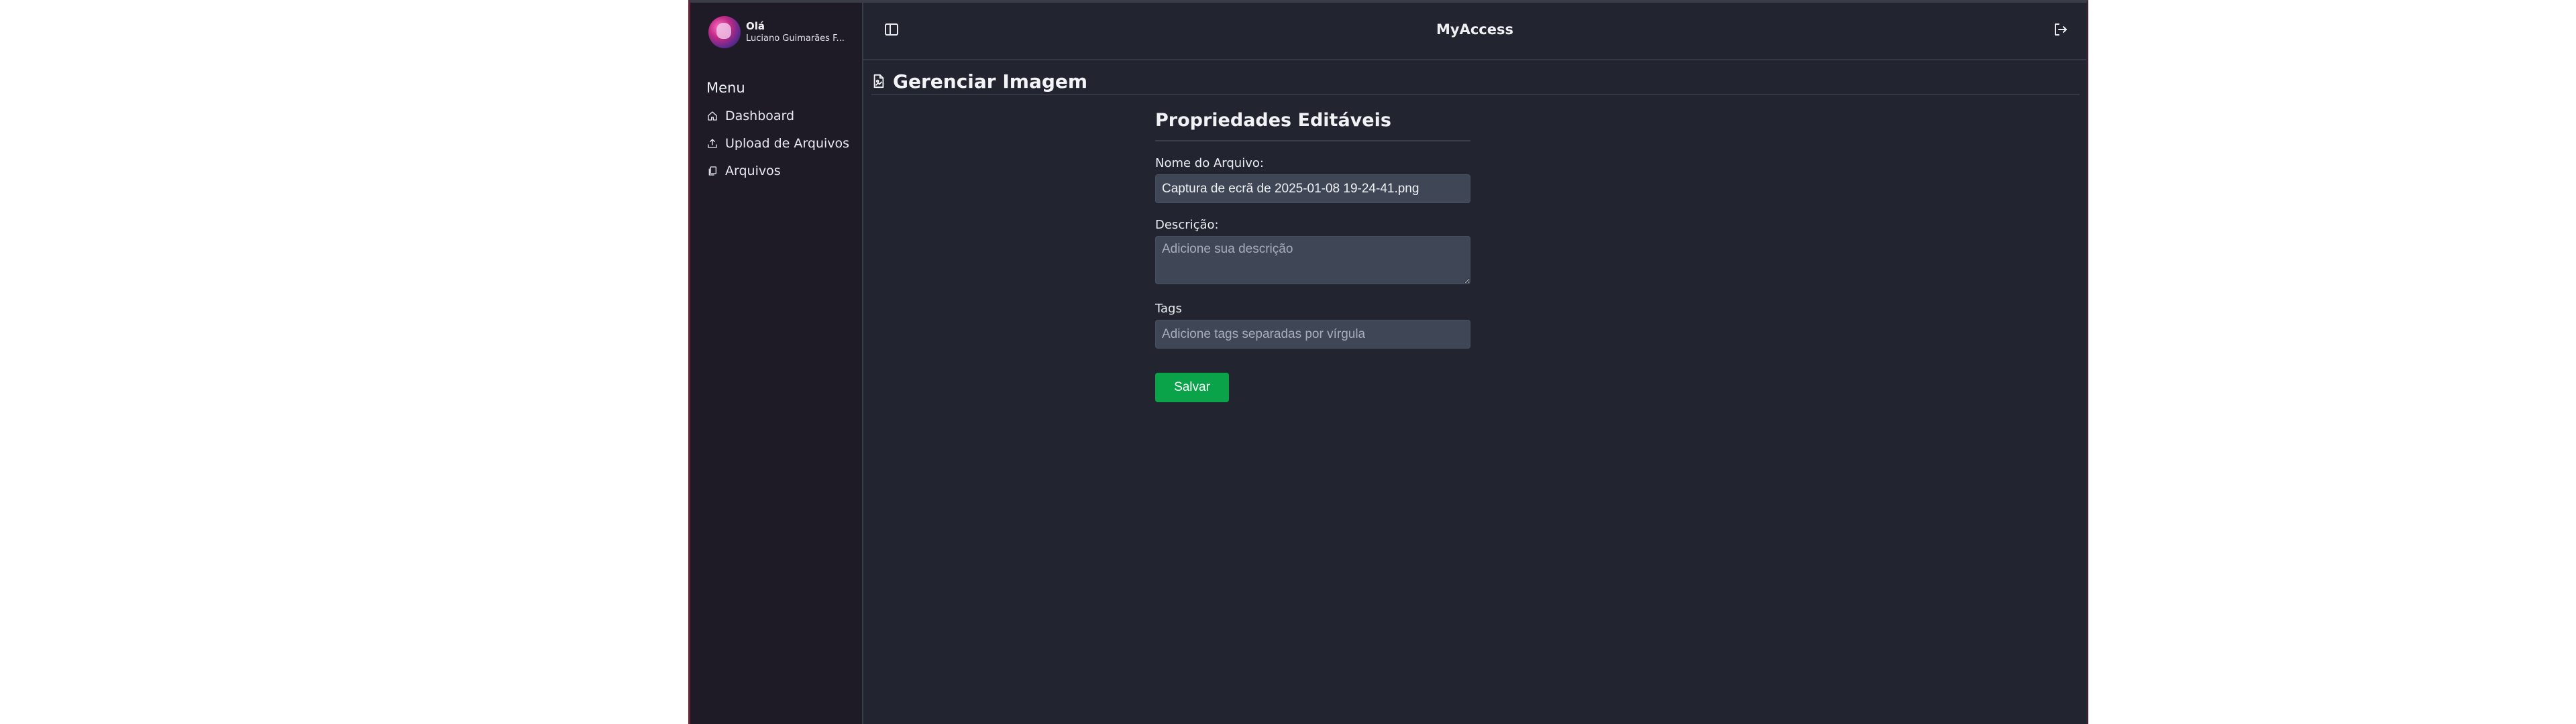  Describe the element at coordinates (712, 143) in the screenshot. I see `upload-icon` at that location.